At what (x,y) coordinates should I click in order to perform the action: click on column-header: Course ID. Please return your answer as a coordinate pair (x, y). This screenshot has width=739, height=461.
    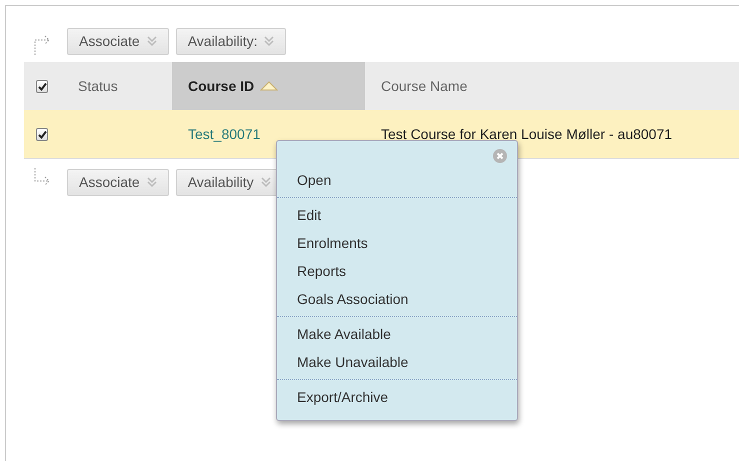
    Looking at the image, I should click on (268, 86).